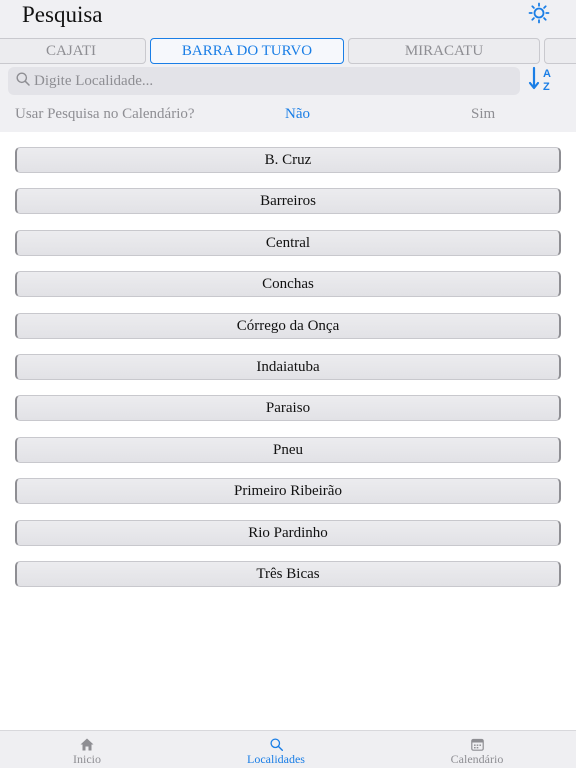  What do you see at coordinates (247, 51) in the screenshot?
I see `tab-barra-do-turvo: BARRA DO TURVO` at bounding box center [247, 51].